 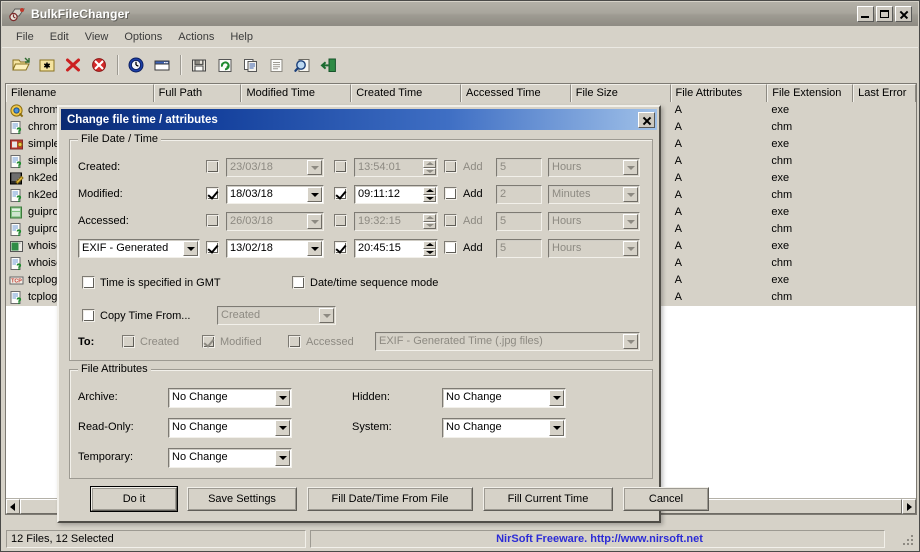 I want to click on modified-date-checkbox, so click(x=212, y=193).